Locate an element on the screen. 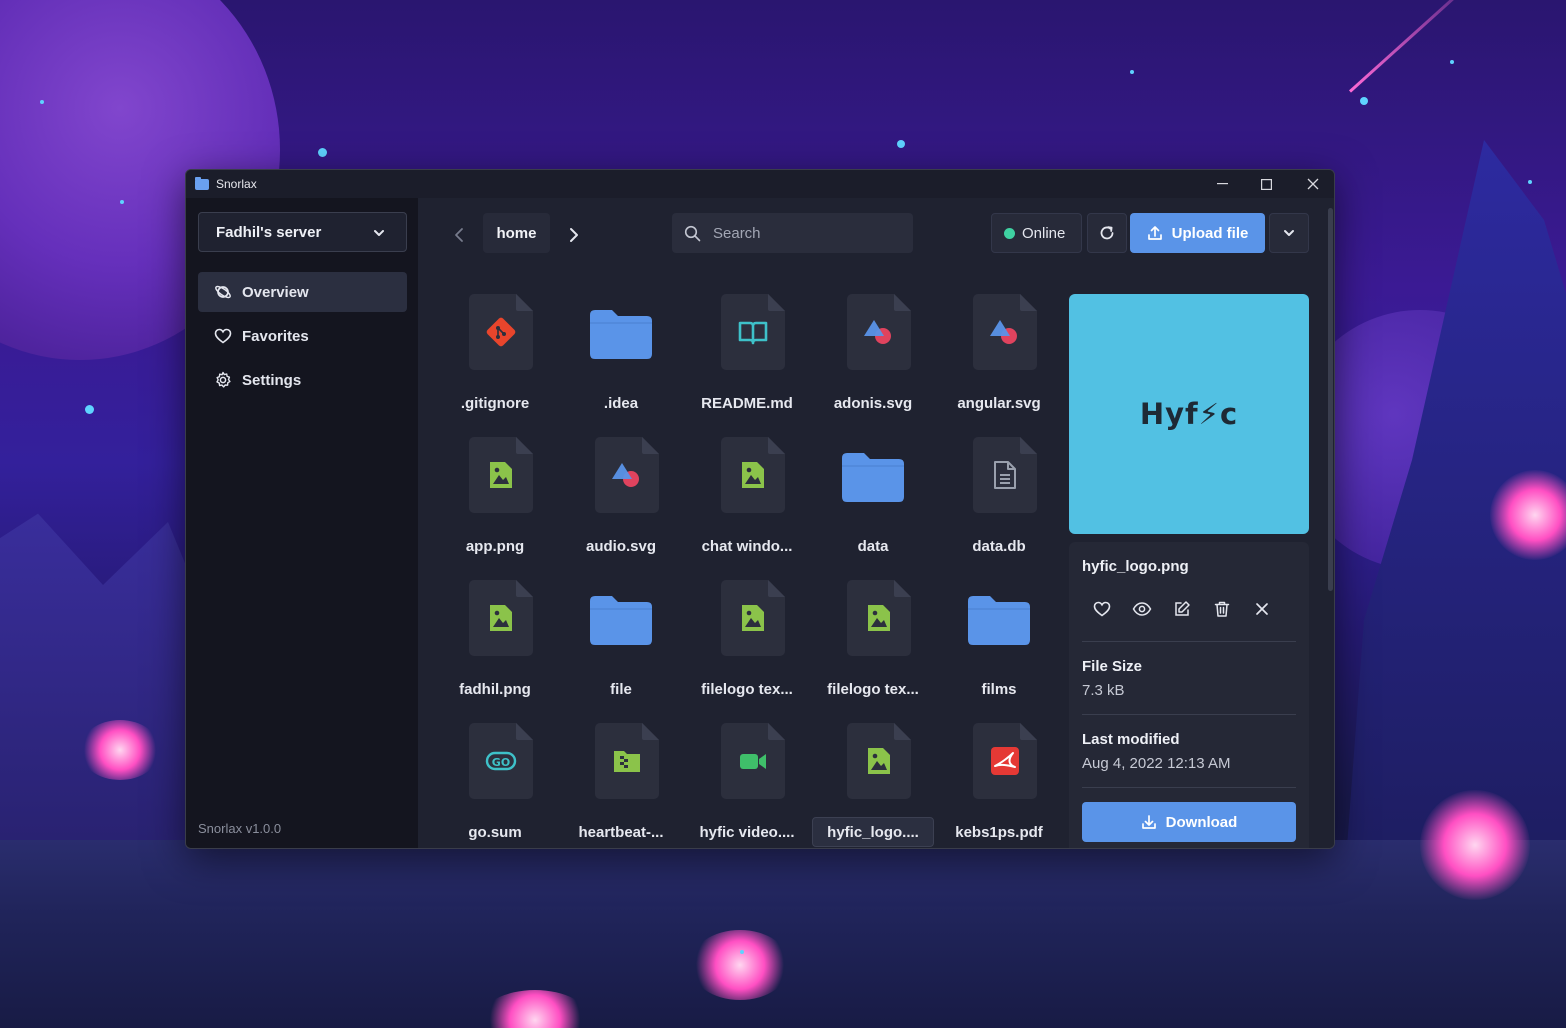  maximize-button is located at coordinates (1266, 184).